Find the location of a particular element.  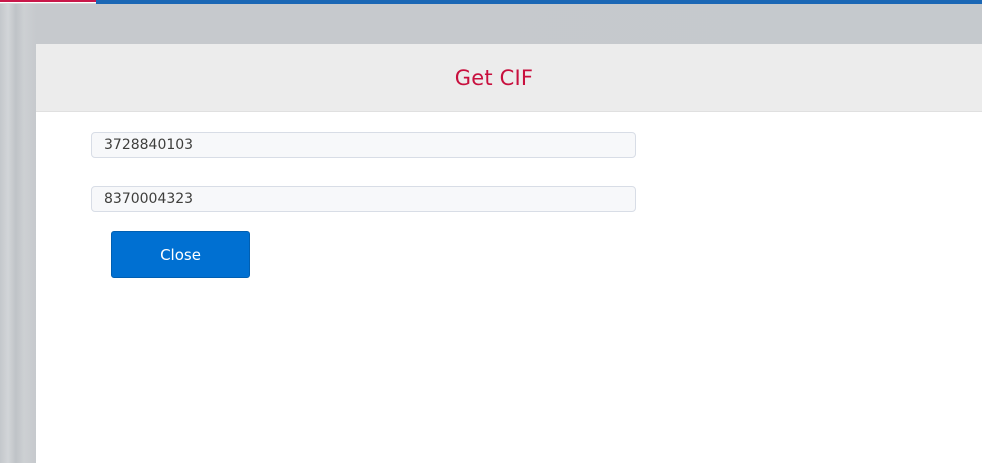

close-button: Close is located at coordinates (180, 254).